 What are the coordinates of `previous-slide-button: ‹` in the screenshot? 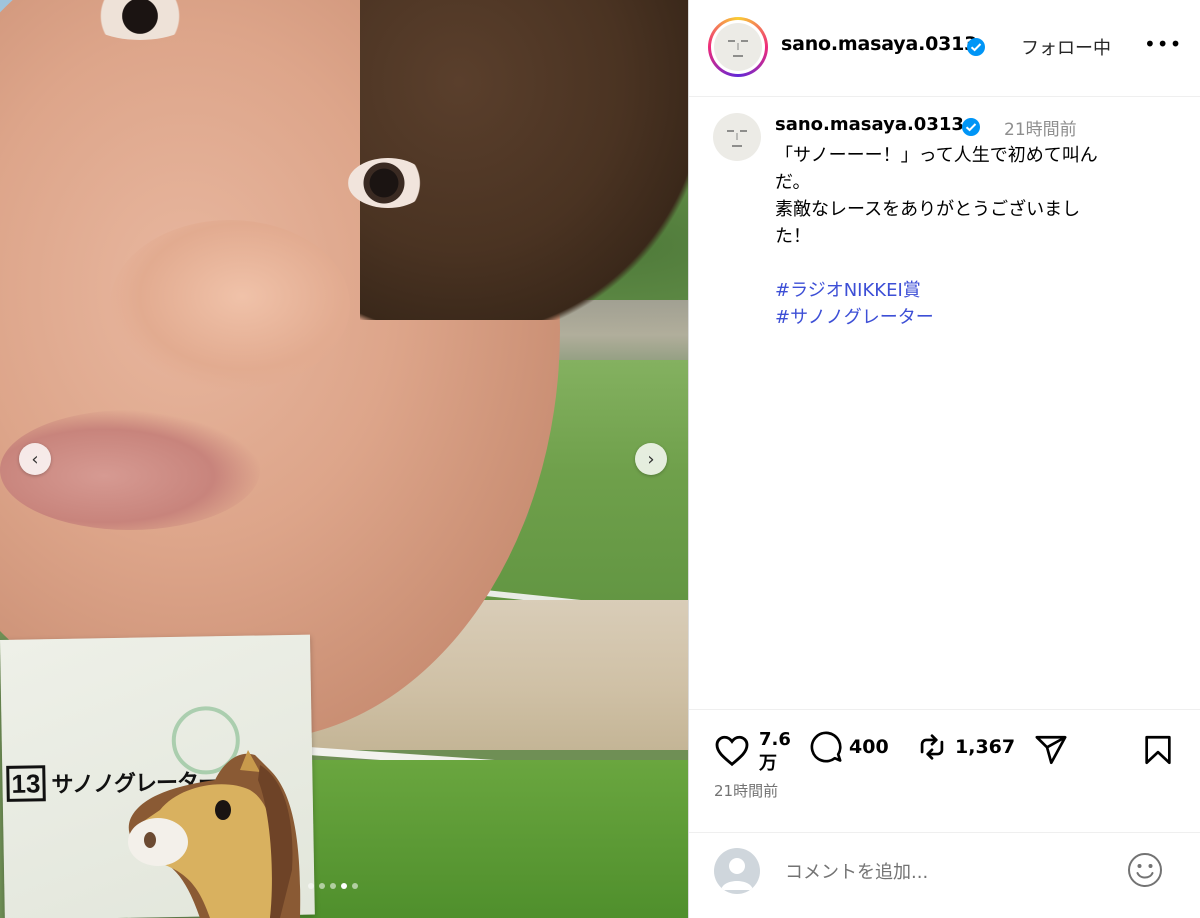 It's located at (35, 459).